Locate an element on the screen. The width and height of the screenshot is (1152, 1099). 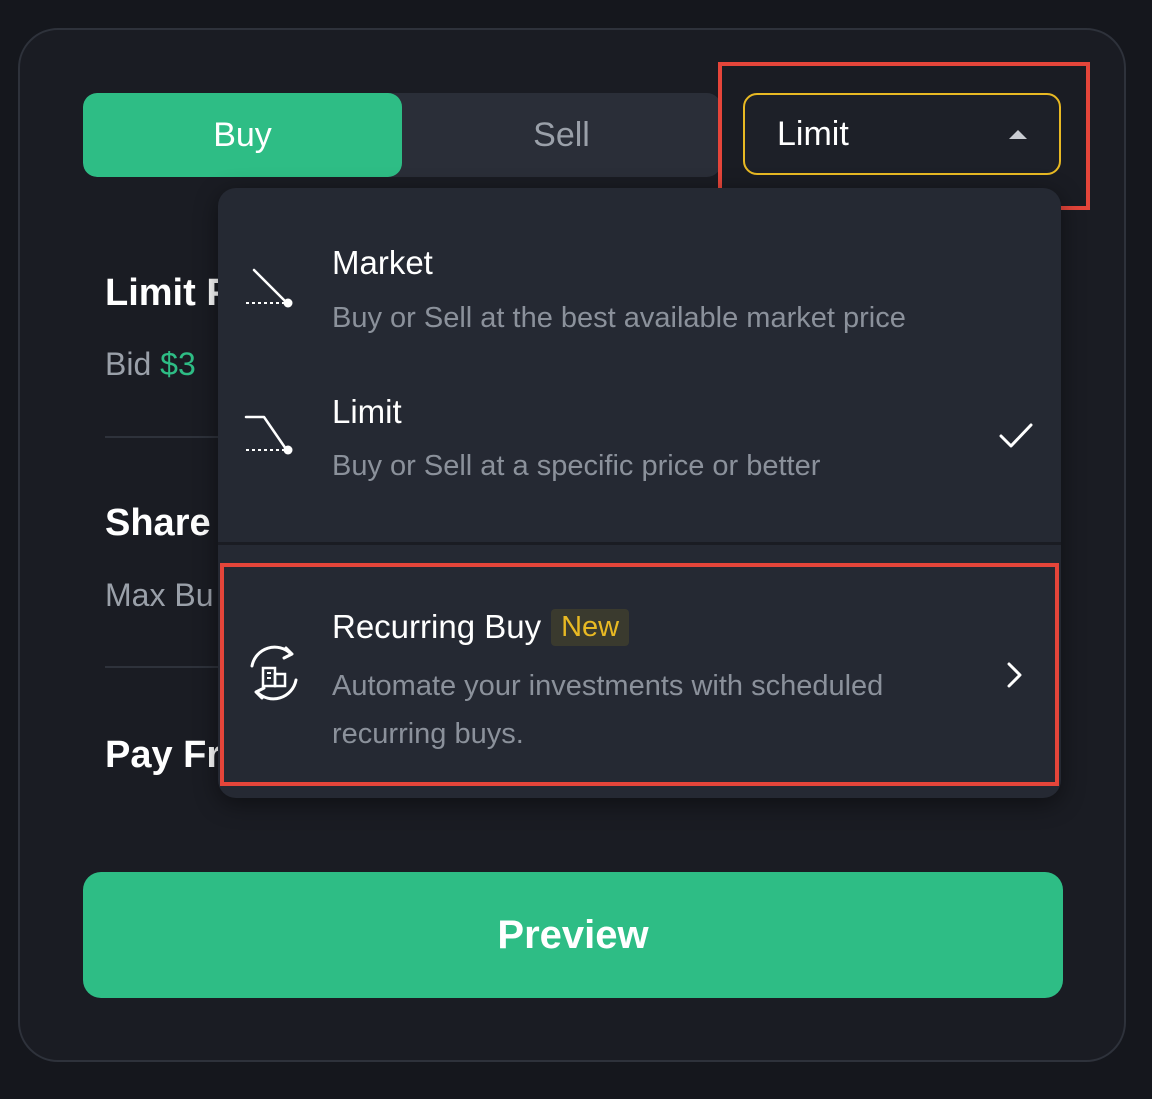
bid-row: Bid $3 is located at coordinates (150, 364).